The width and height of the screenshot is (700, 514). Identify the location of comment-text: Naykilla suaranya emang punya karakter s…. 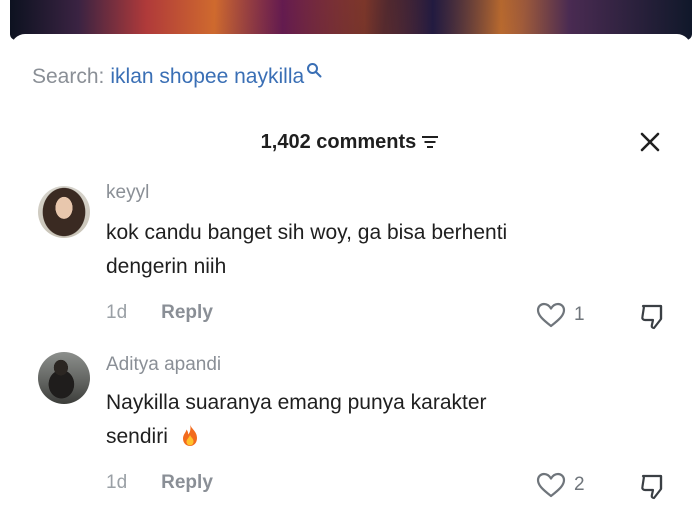
(371, 420).